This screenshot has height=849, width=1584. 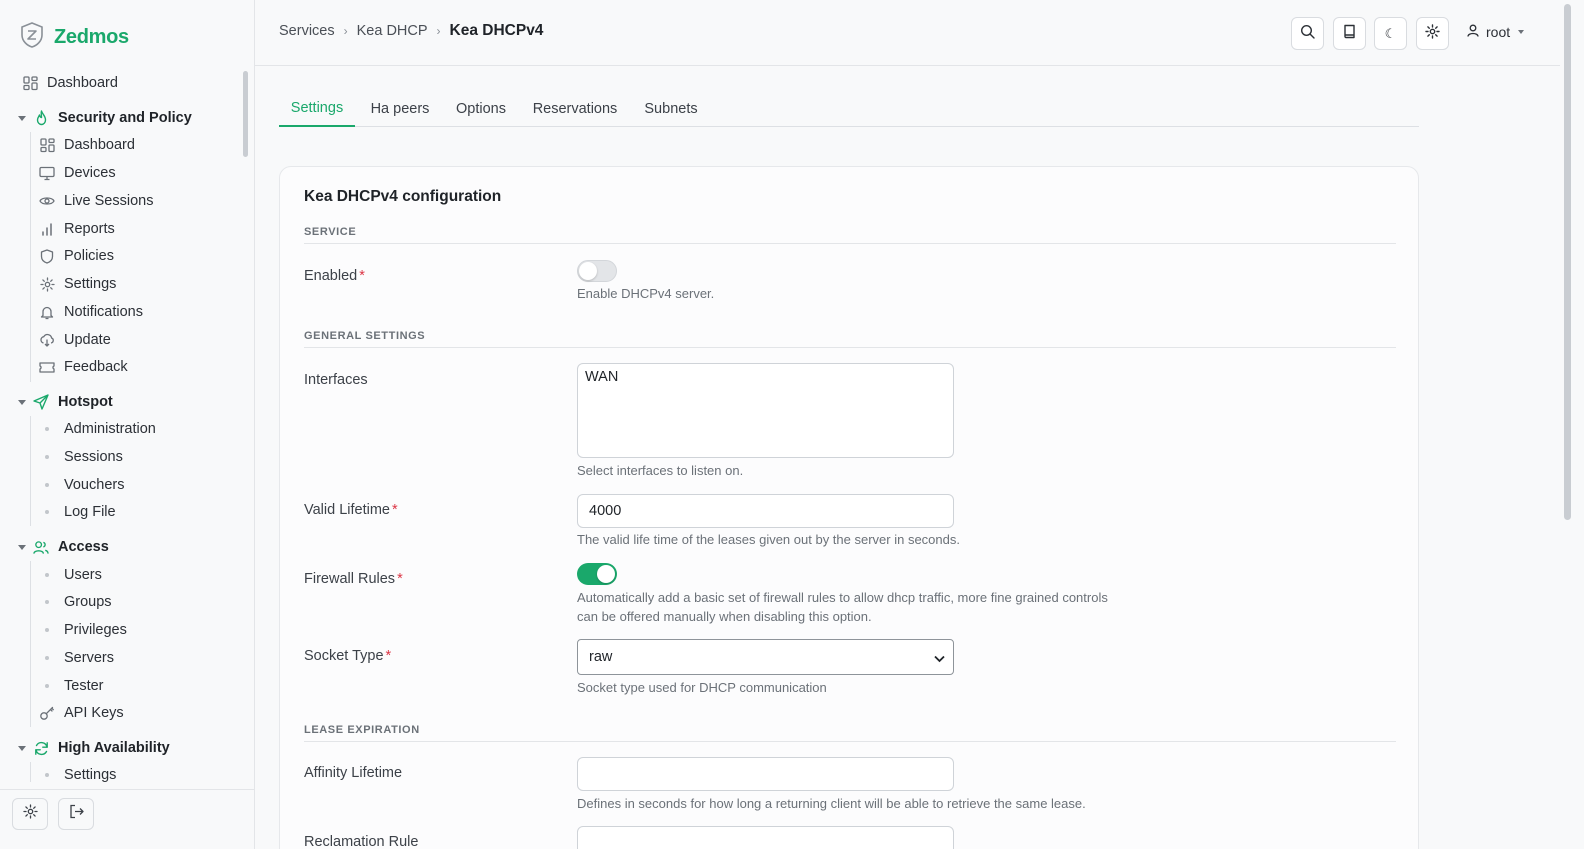 I want to click on sidebar-item-live-sessions: Live Sessions, so click(x=144, y=201).